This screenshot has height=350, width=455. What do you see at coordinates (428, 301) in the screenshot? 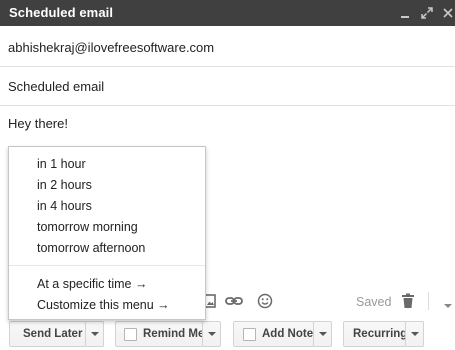
I see `toolbar-divider` at bounding box center [428, 301].